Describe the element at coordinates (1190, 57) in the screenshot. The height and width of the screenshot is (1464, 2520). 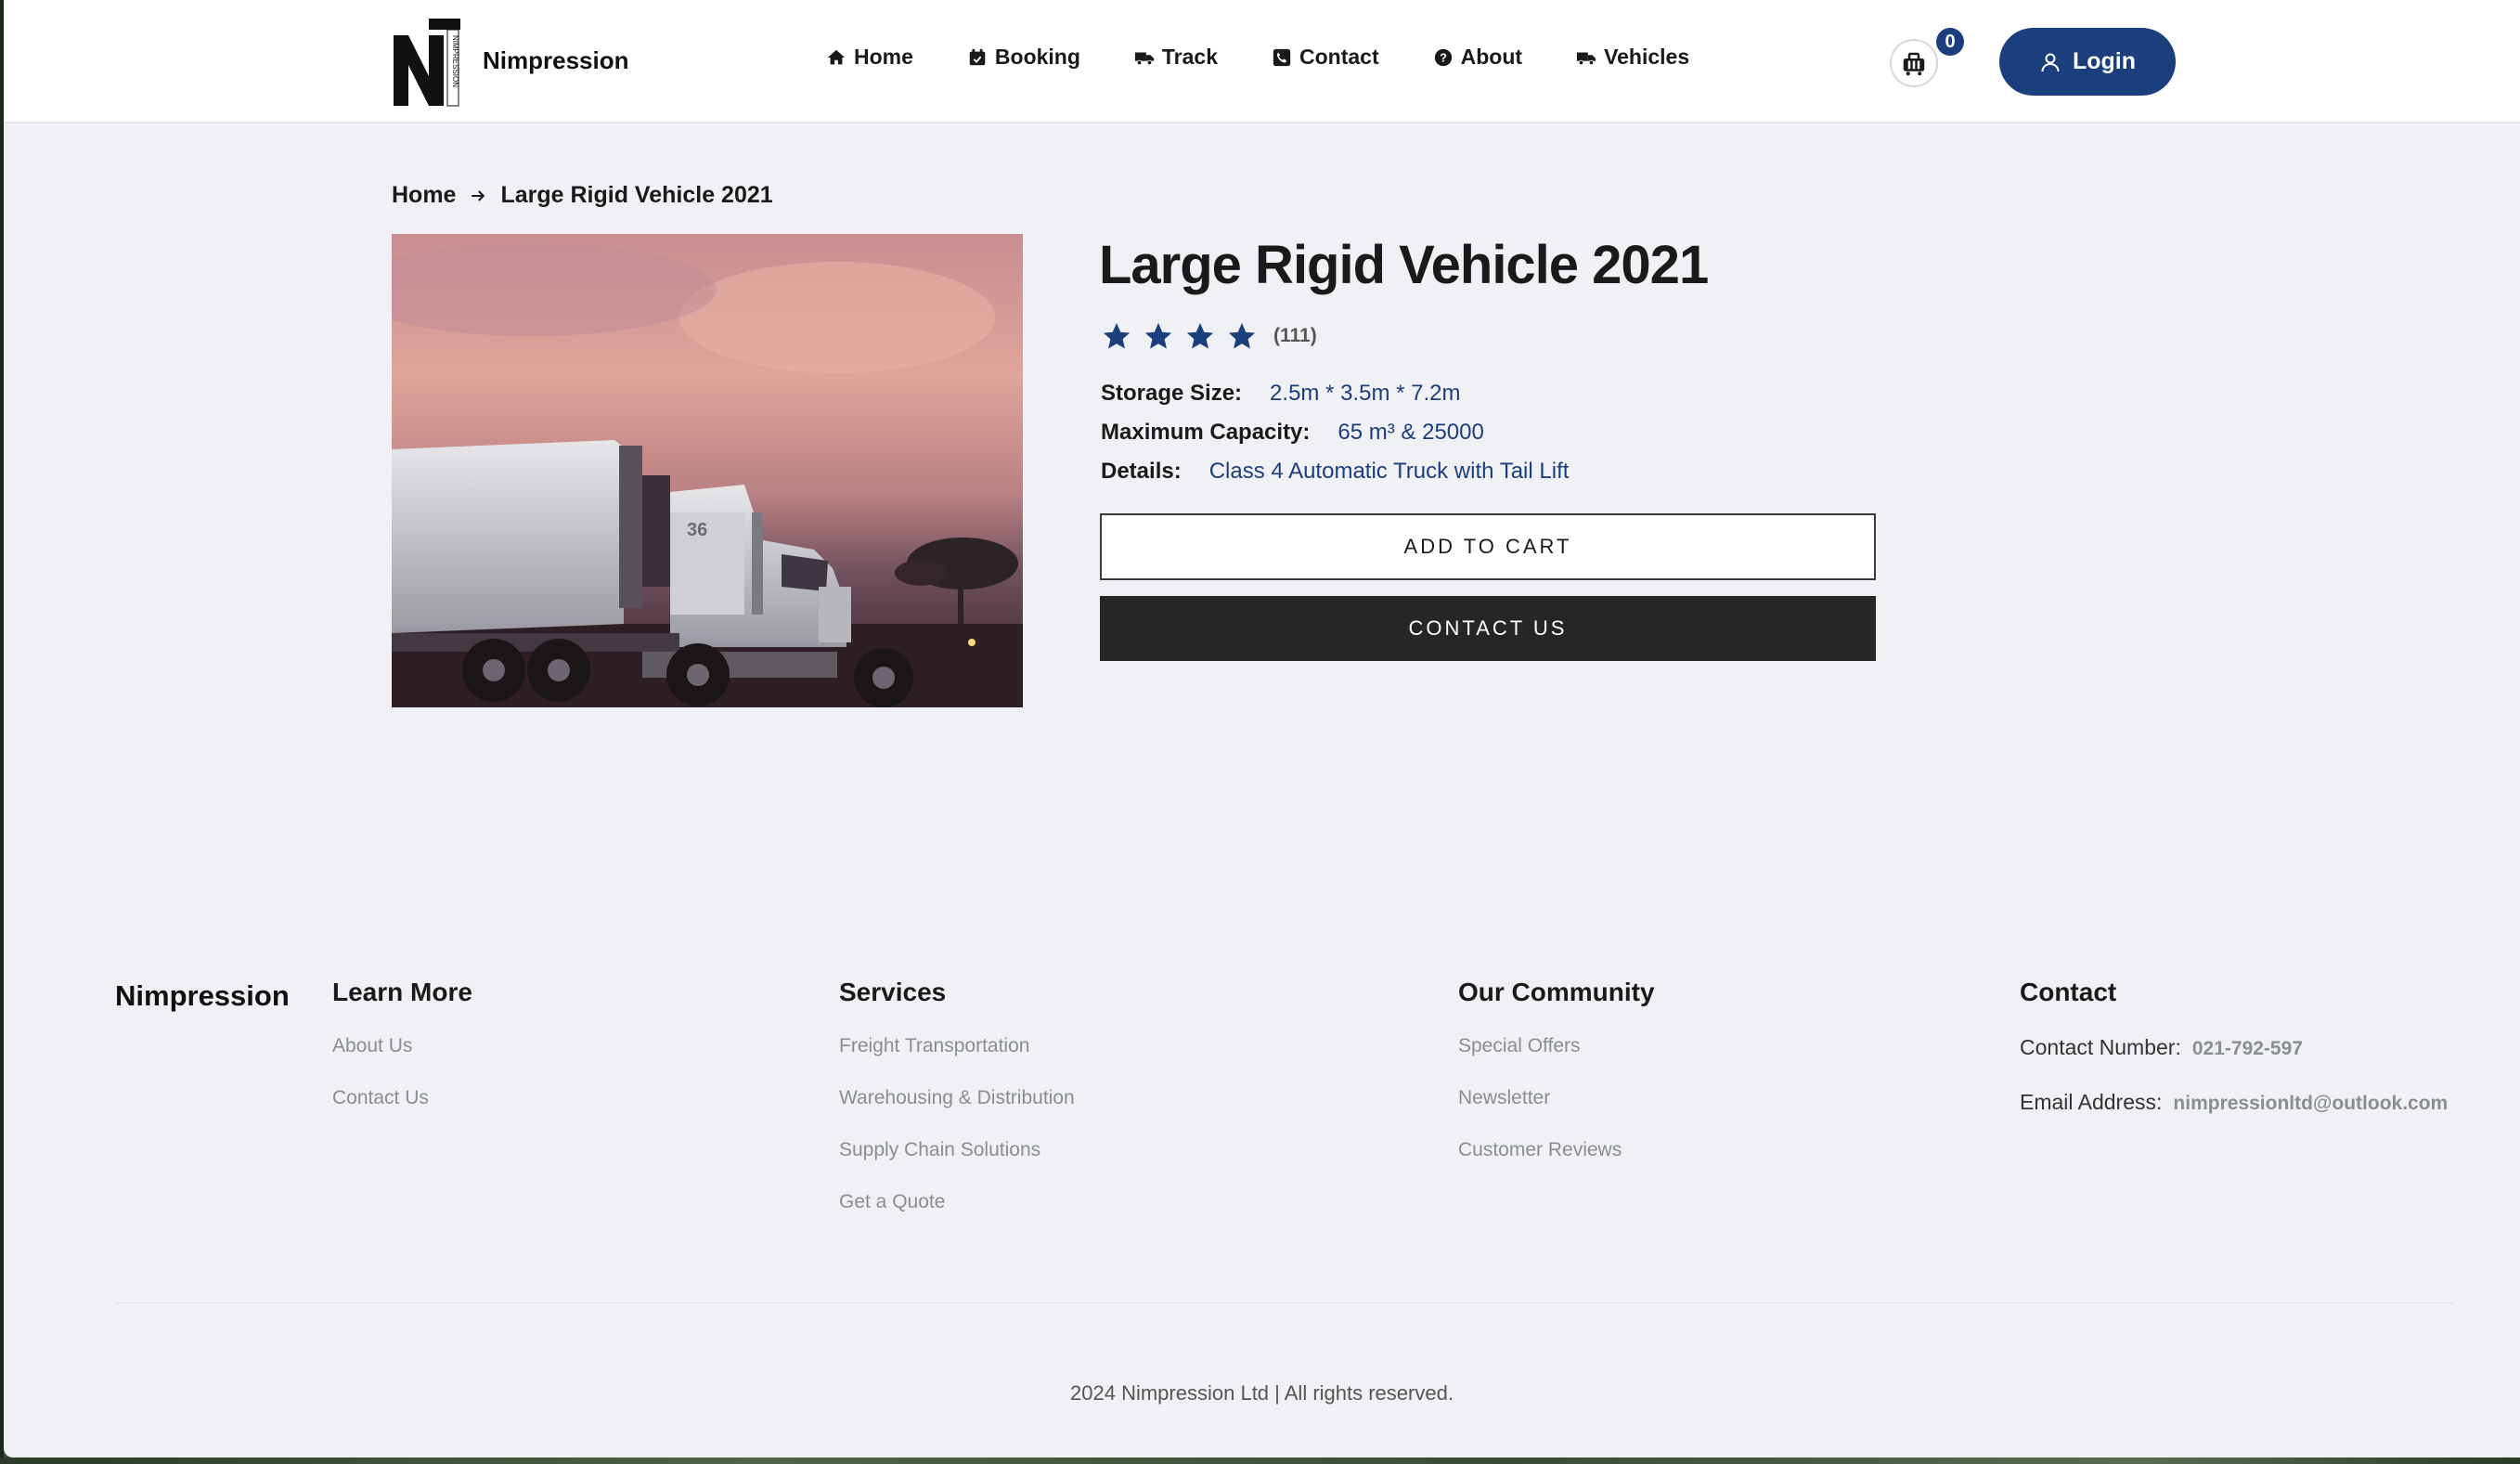
I see `nav-track-label: Track` at that location.